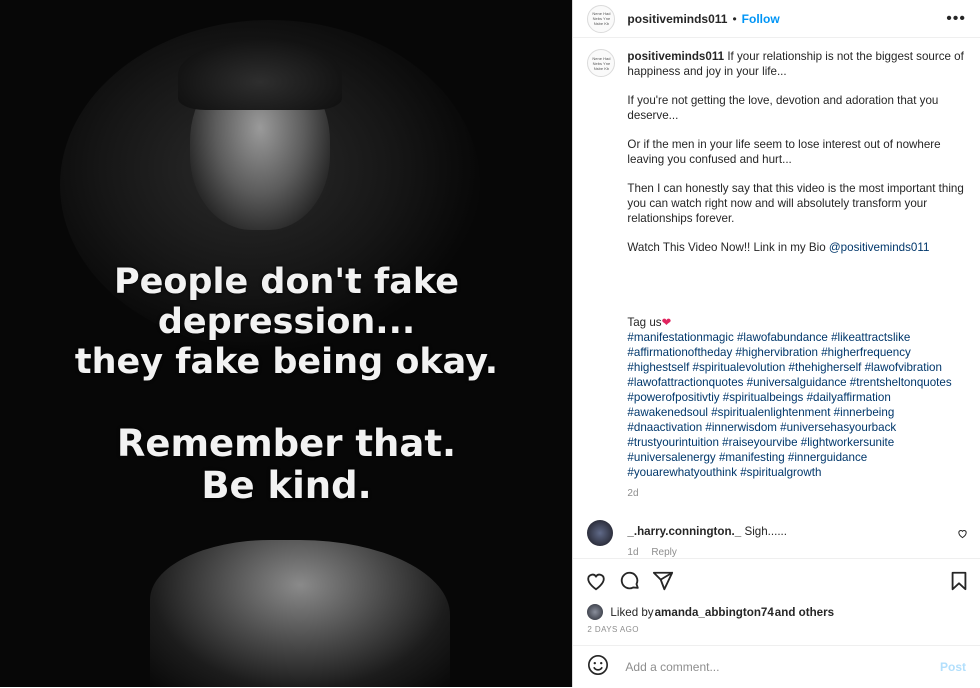 This screenshot has height=688, width=980. Describe the element at coordinates (956, 19) in the screenshot. I see `more-icon: •••` at that location.